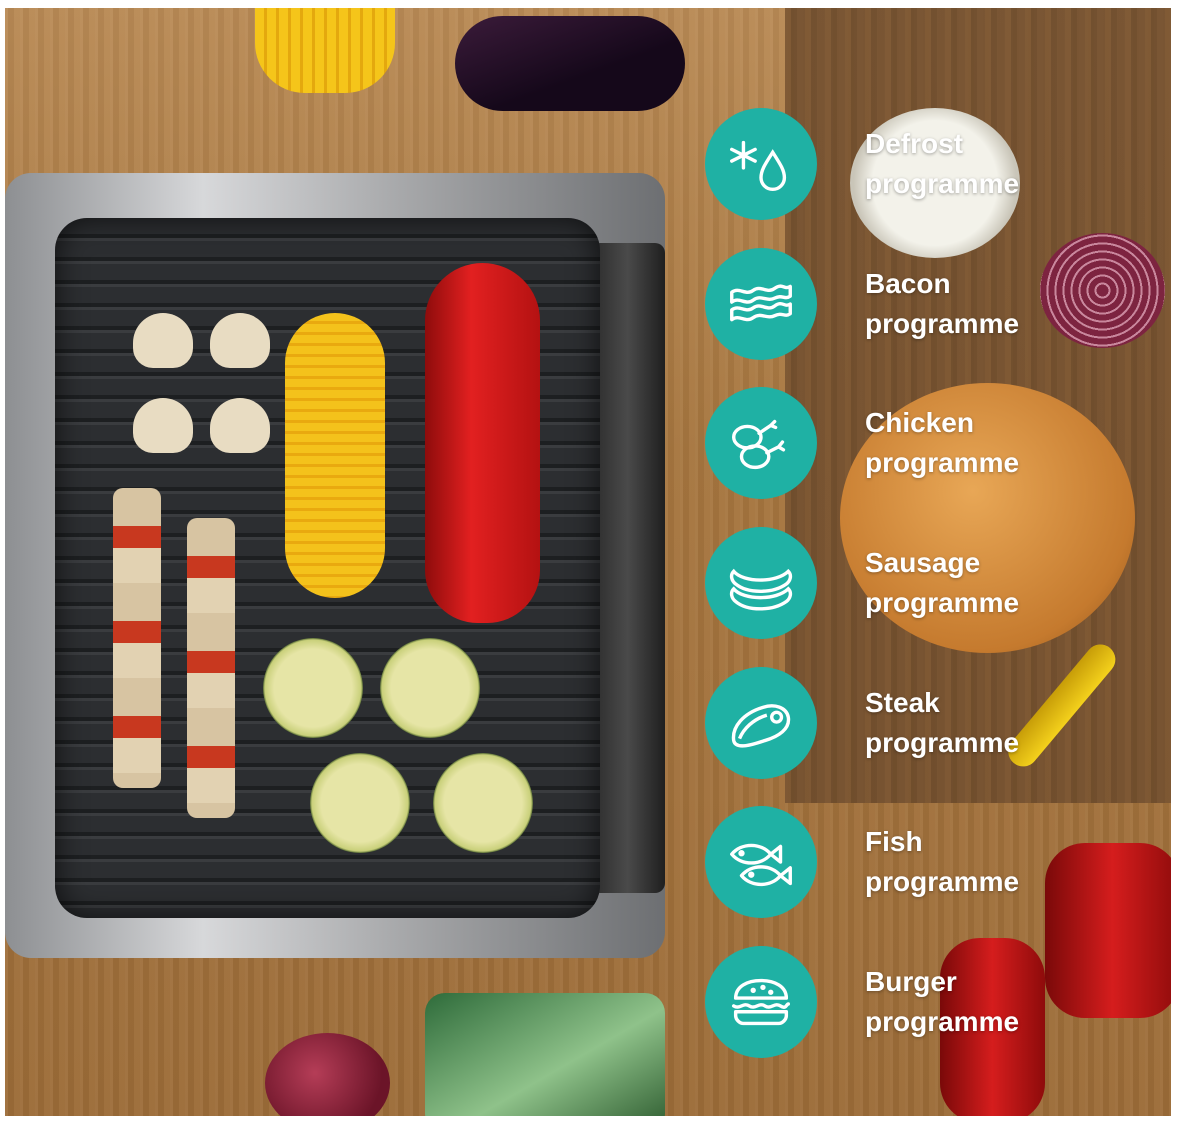 The height and width of the screenshot is (1121, 1178). Describe the element at coordinates (942, 582) in the screenshot. I see `programme-label: Sausage programme` at that location.